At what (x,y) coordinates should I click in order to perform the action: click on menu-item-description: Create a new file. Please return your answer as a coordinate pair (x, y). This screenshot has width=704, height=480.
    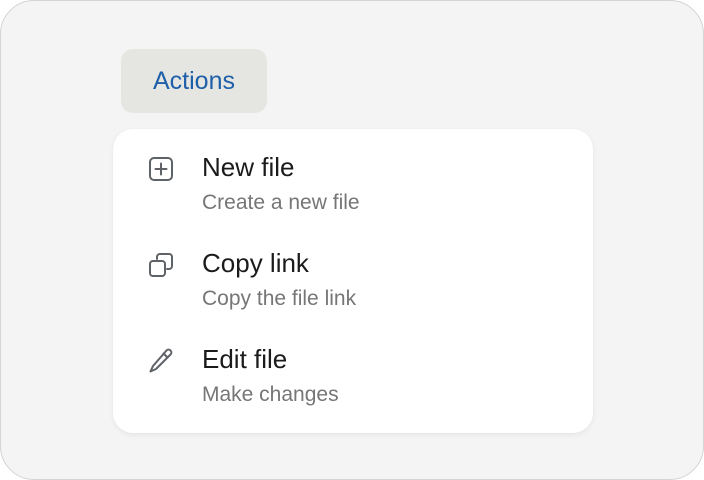
    Looking at the image, I should click on (281, 202).